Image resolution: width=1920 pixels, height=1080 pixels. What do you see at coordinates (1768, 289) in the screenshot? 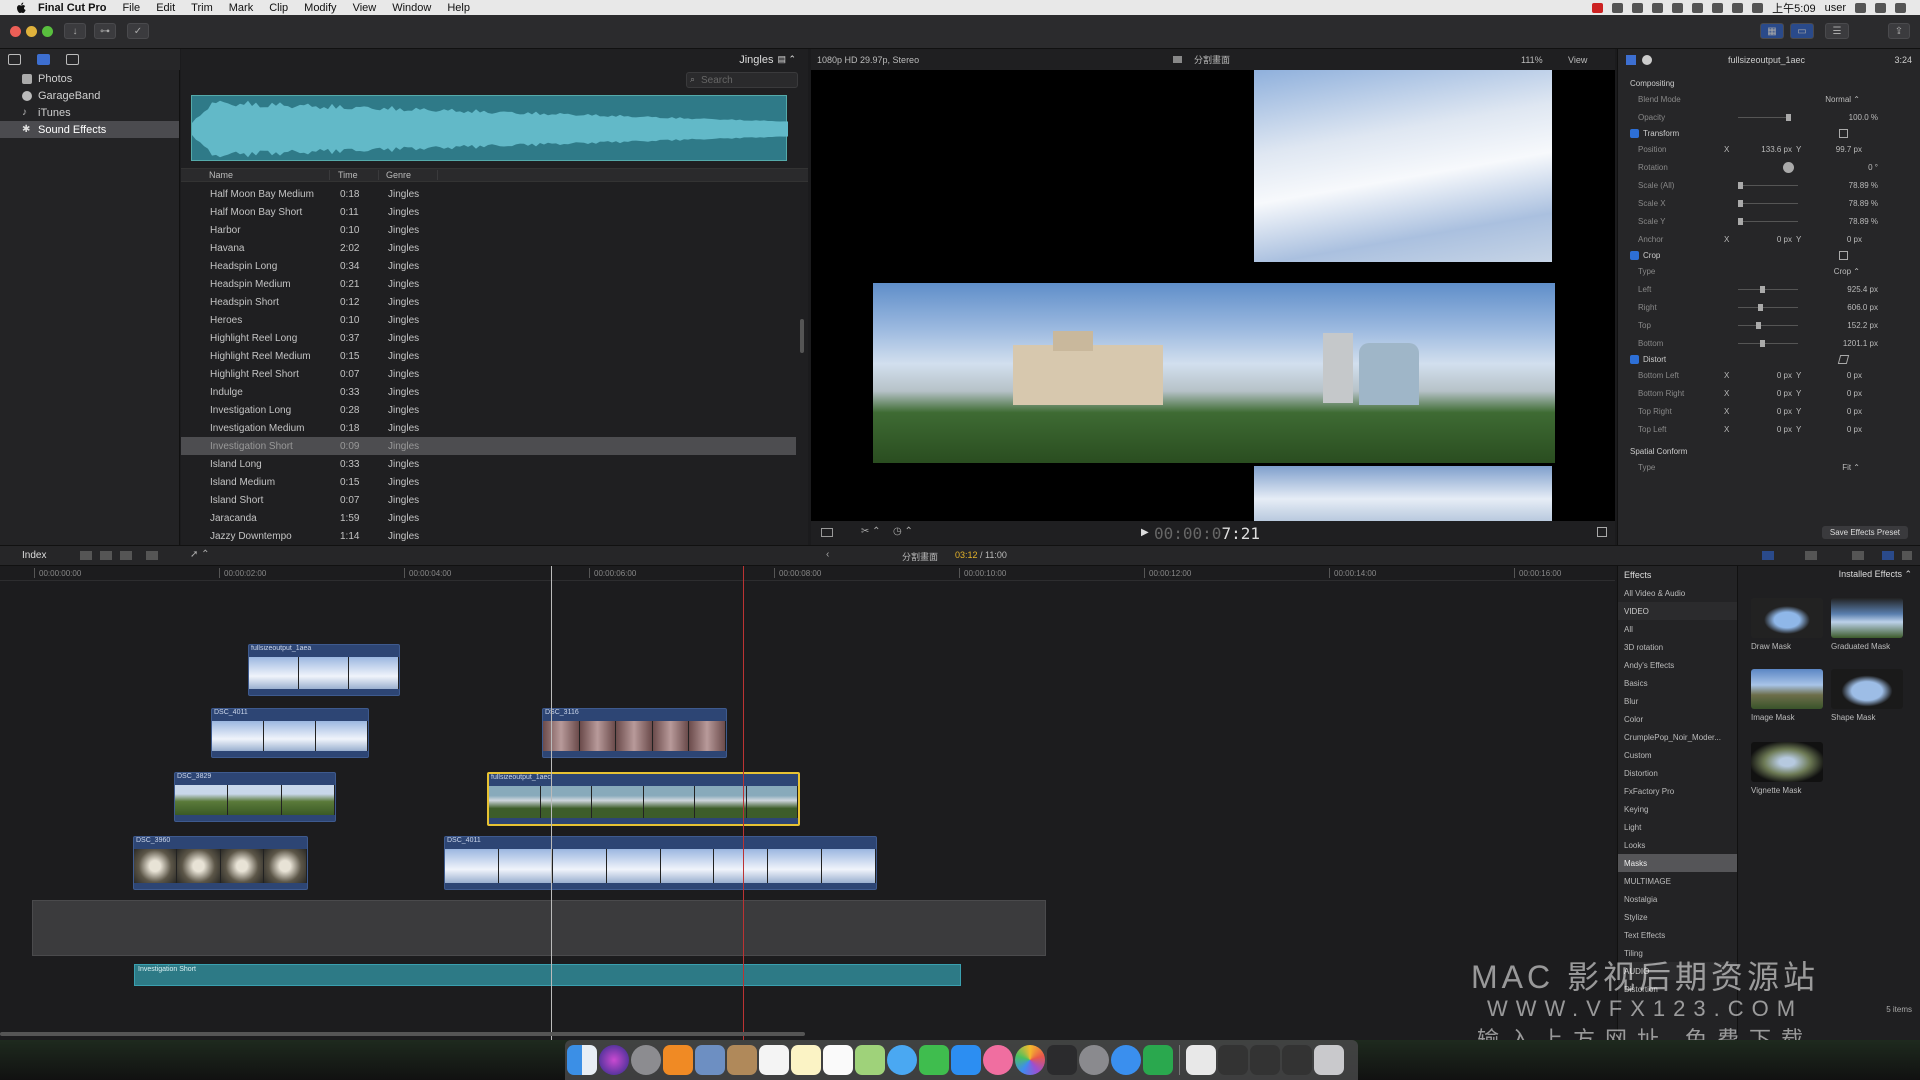
I see `crop-left-slider` at bounding box center [1768, 289].